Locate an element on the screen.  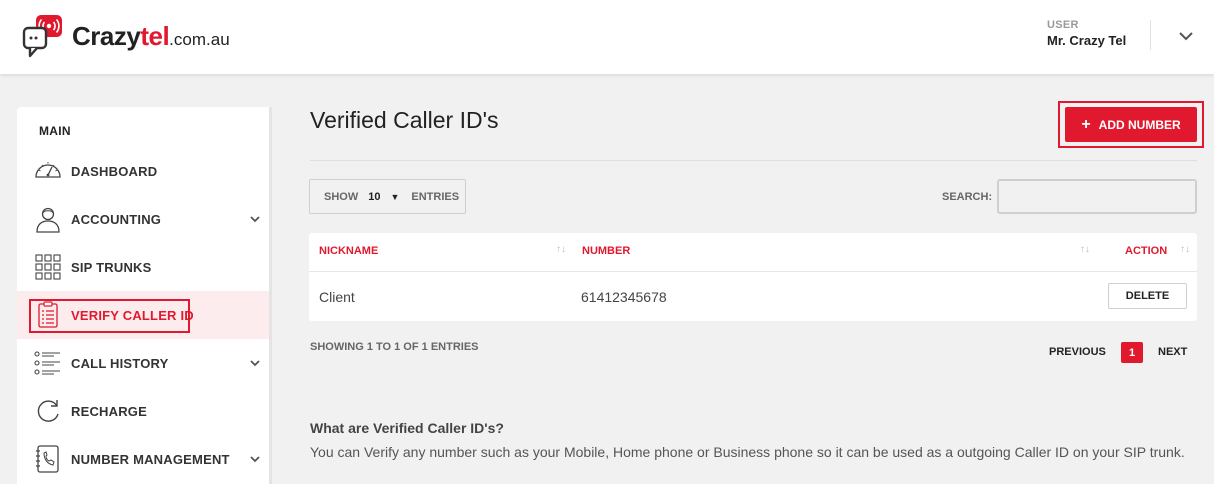
sidebar-item-call-history: CALL HISTORY is located at coordinates (143, 363).